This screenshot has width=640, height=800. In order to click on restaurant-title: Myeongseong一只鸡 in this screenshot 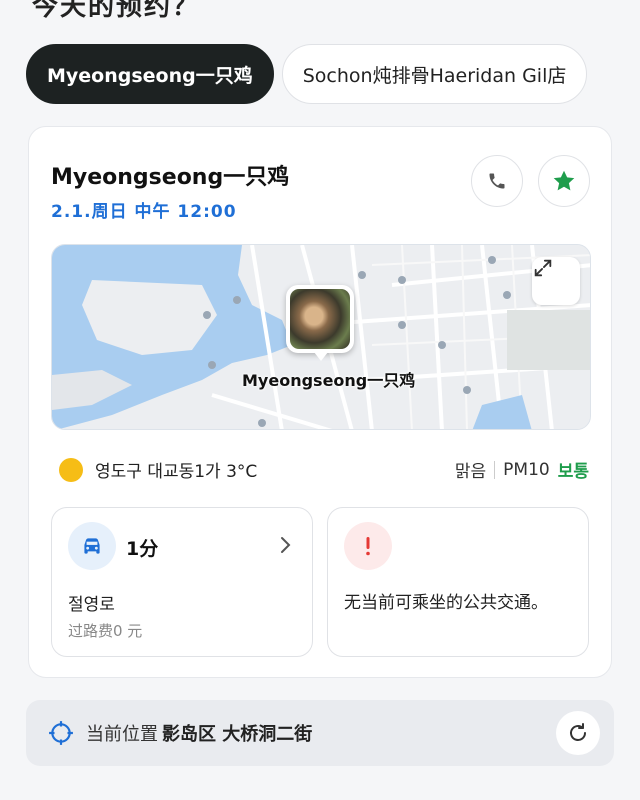, I will do `click(170, 177)`.